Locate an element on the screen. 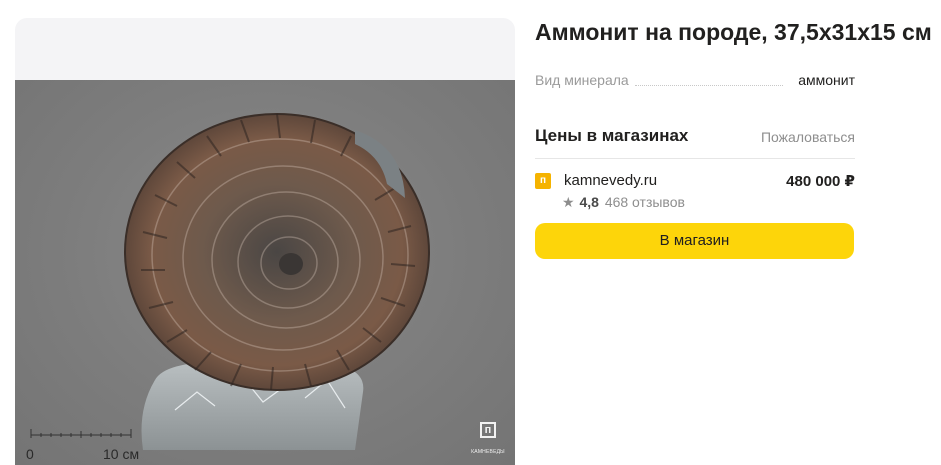 The image size is (941, 465). divider is located at coordinates (695, 158).